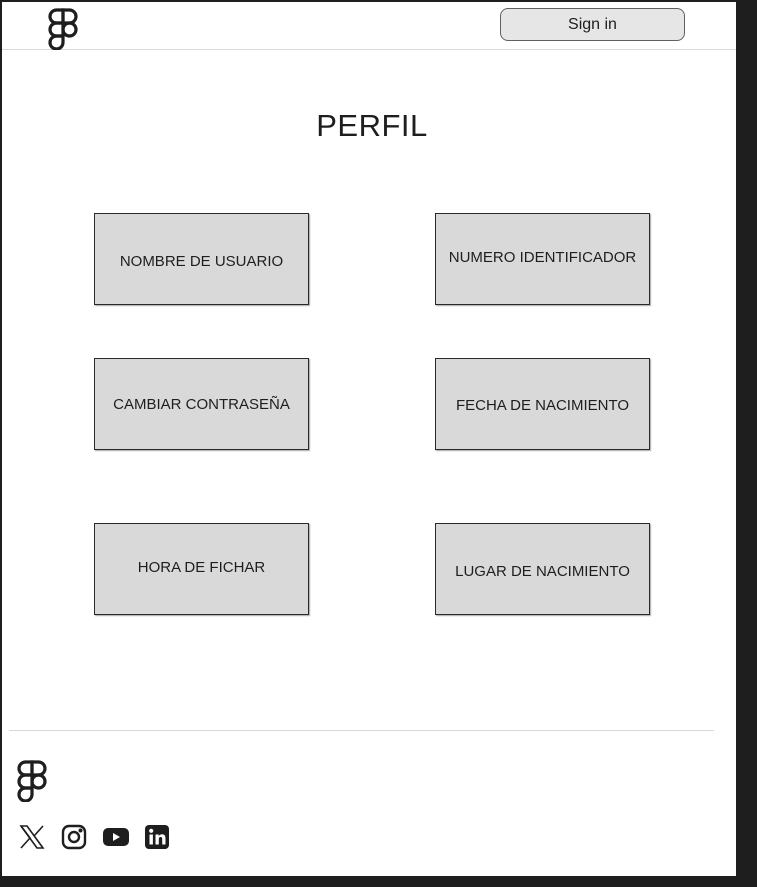 Image resolution: width=757 pixels, height=887 pixels. I want to click on clock-in-time-button: HORA DE FICHAR, so click(201, 569).